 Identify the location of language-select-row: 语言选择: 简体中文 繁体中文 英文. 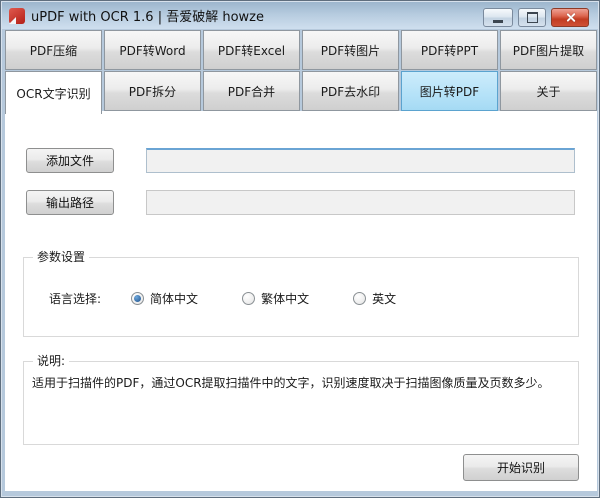
(244, 298).